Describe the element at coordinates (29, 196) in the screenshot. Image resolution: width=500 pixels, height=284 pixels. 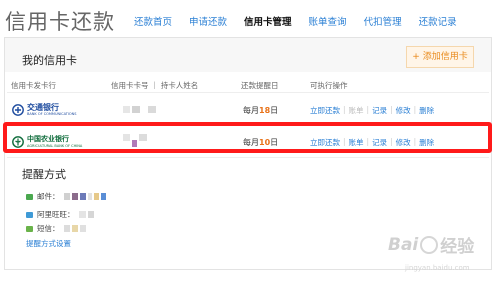
I see `mail-icon` at that location.